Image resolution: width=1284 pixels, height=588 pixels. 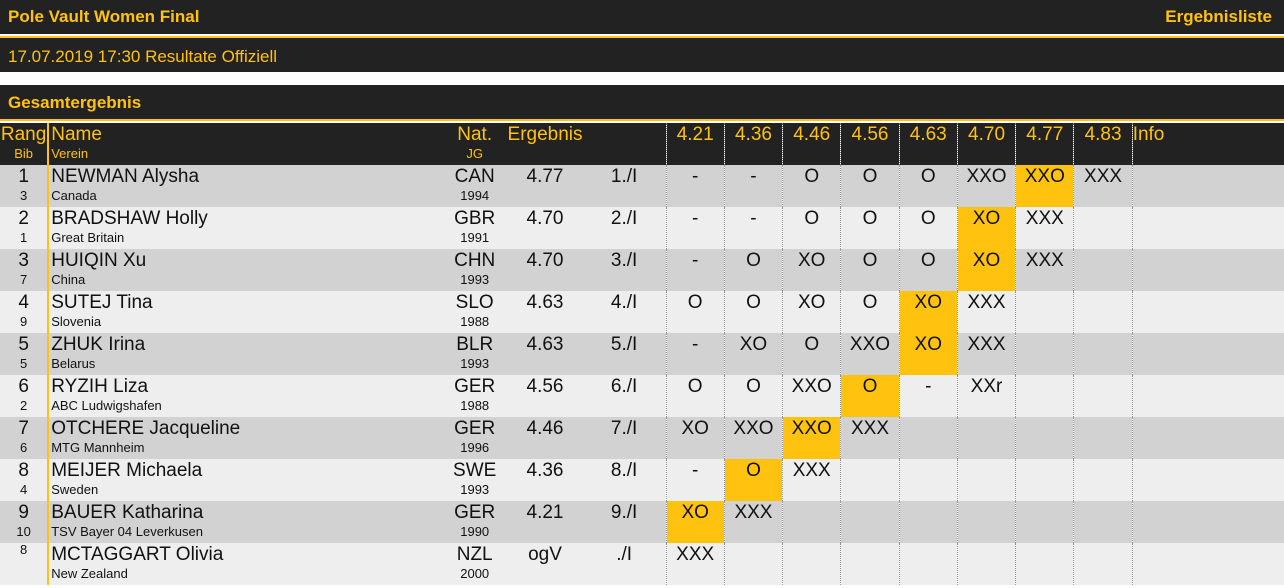 What do you see at coordinates (25, 186) in the screenshot?
I see `rang-cell: 13` at bounding box center [25, 186].